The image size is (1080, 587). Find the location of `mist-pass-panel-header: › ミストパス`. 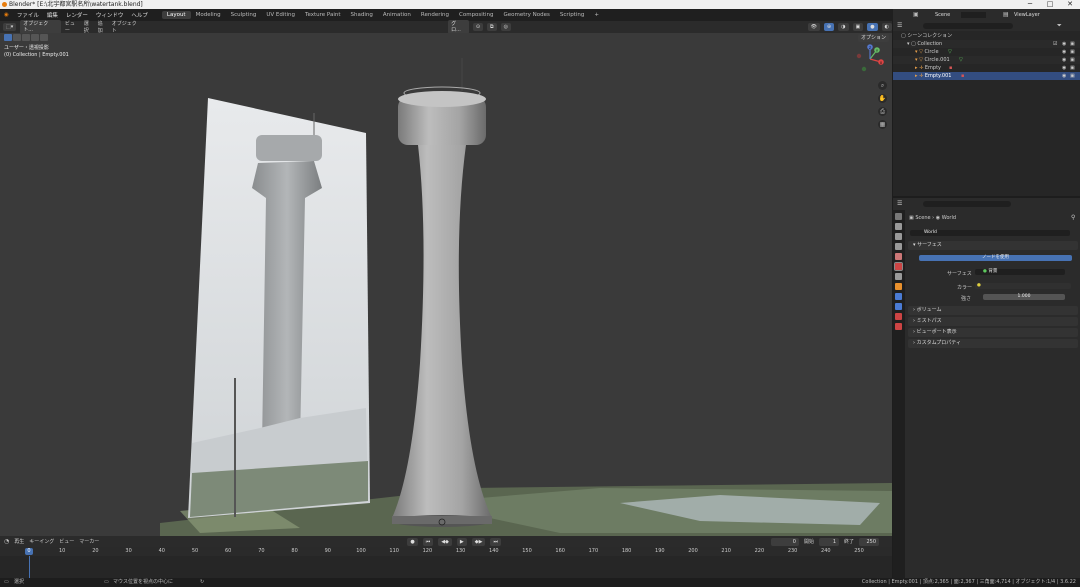

mist-pass-panel-header: › ミストパス is located at coordinates (993, 321).